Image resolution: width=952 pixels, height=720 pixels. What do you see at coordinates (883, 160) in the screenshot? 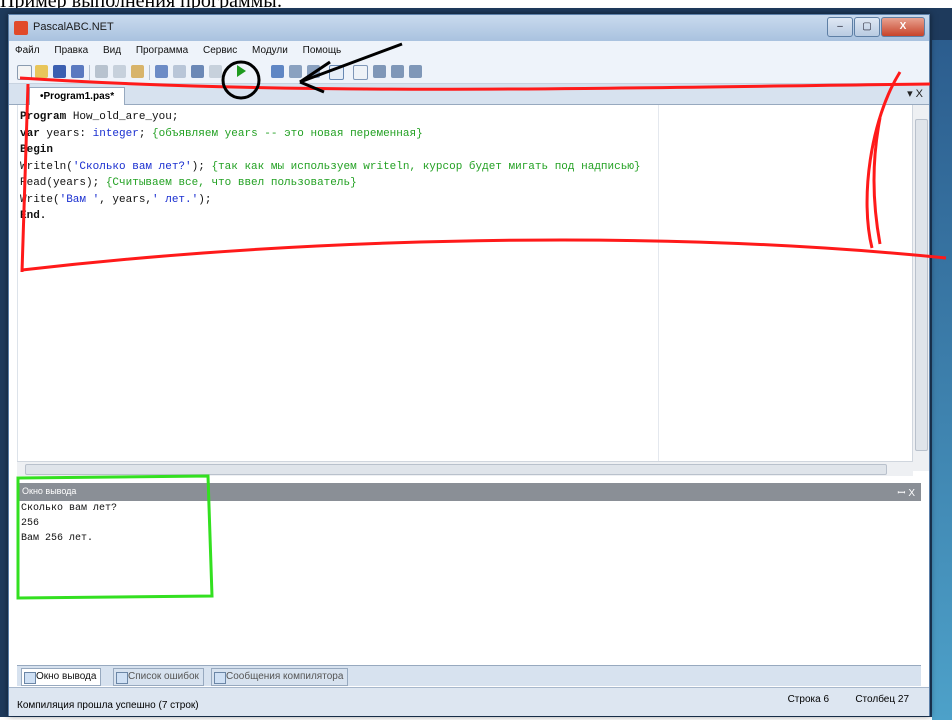
I see `red-annotation-bracket` at bounding box center [883, 160].